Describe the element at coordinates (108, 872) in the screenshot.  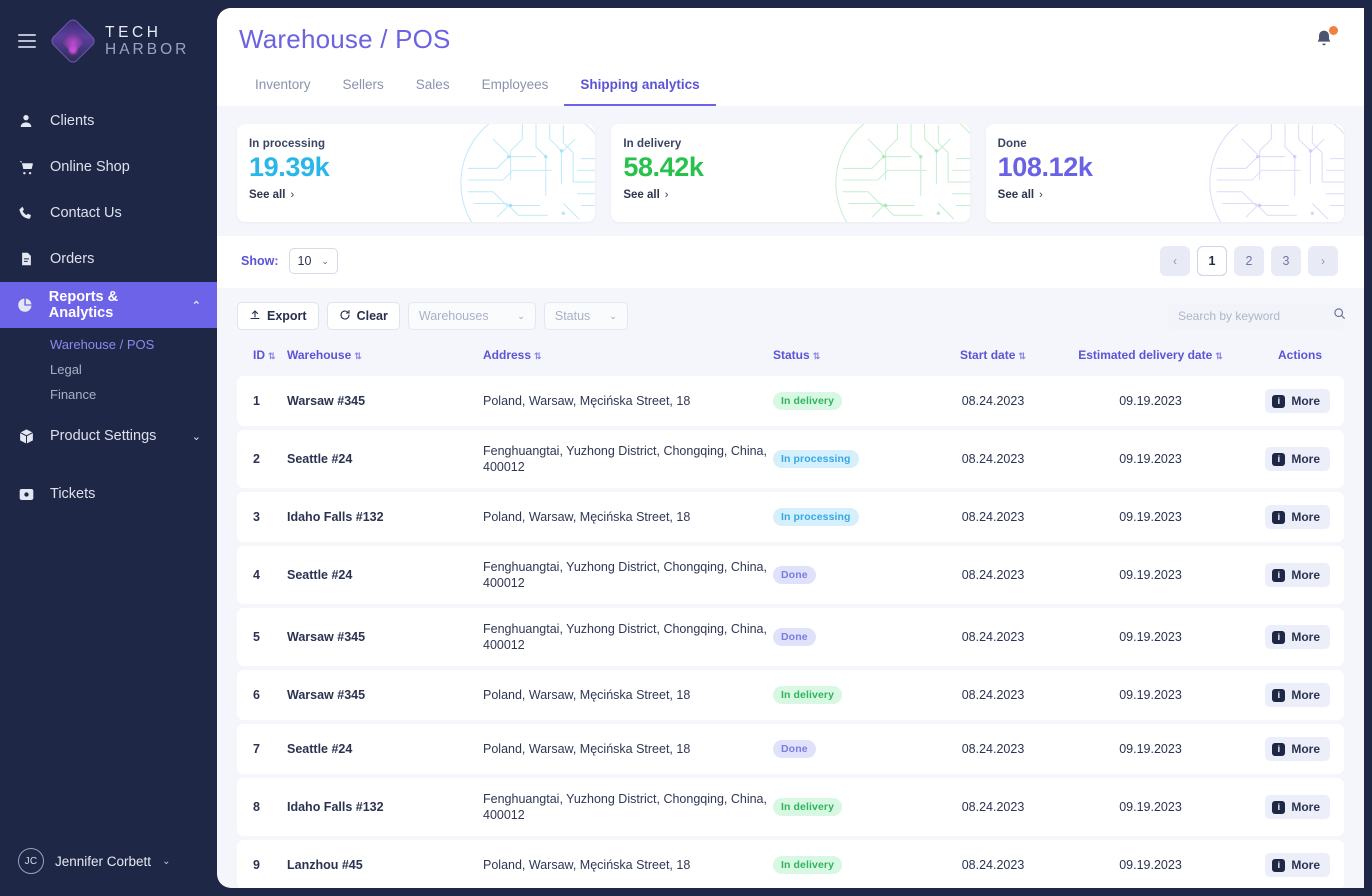
I see `sidebar-user-profile: JC Jennifer Corbett ⌄` at that location.